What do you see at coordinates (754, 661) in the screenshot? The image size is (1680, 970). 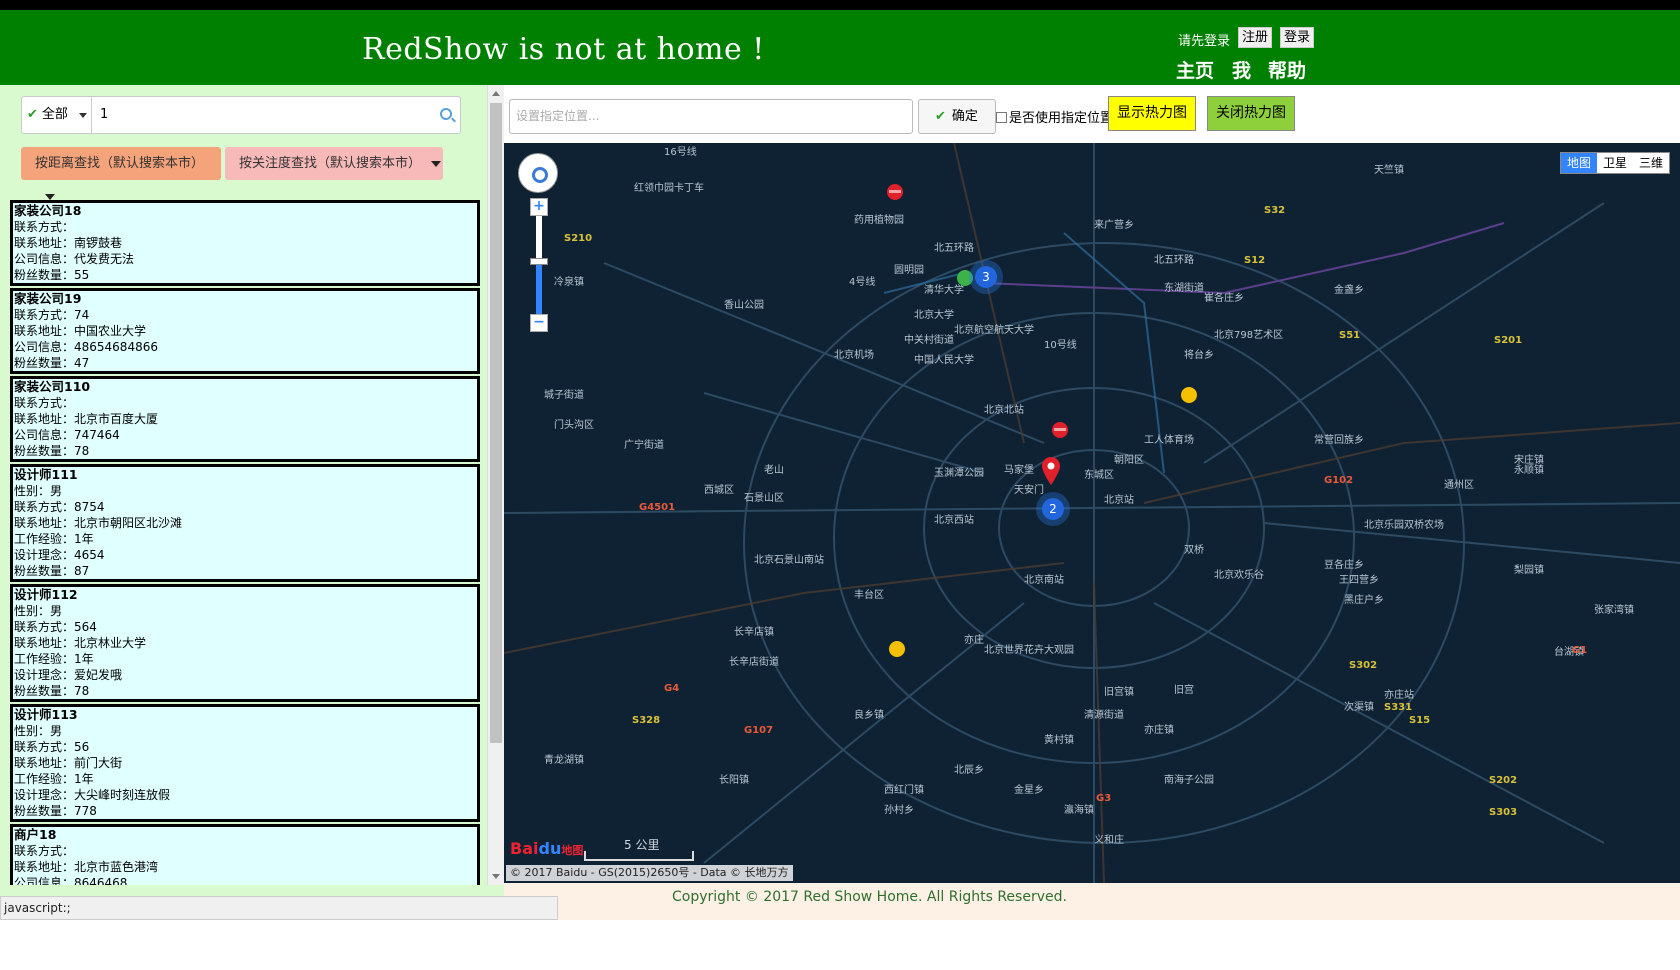 I see `map-place-label: 长辛店街道` at bounding box center [754, 661].